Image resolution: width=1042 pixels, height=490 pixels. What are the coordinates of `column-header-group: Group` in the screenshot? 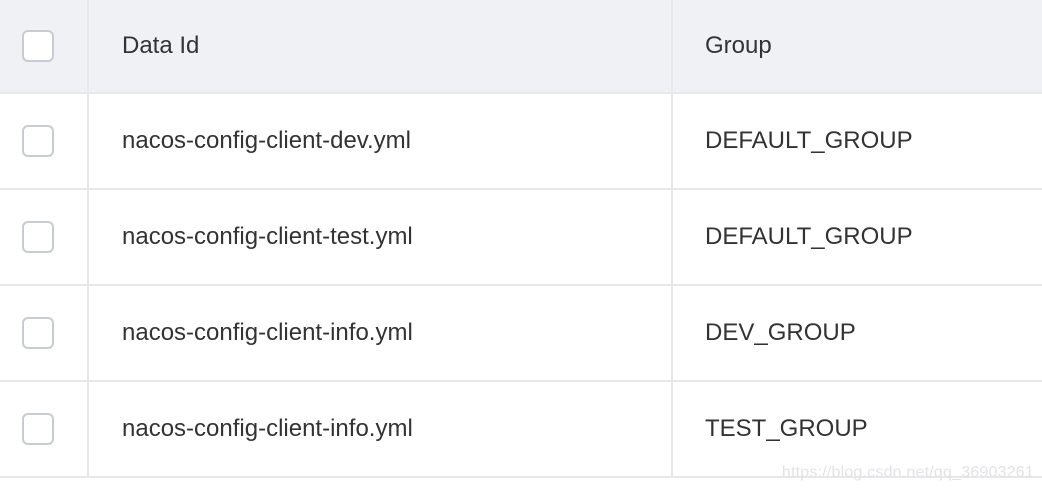 It's located at (857, 46).